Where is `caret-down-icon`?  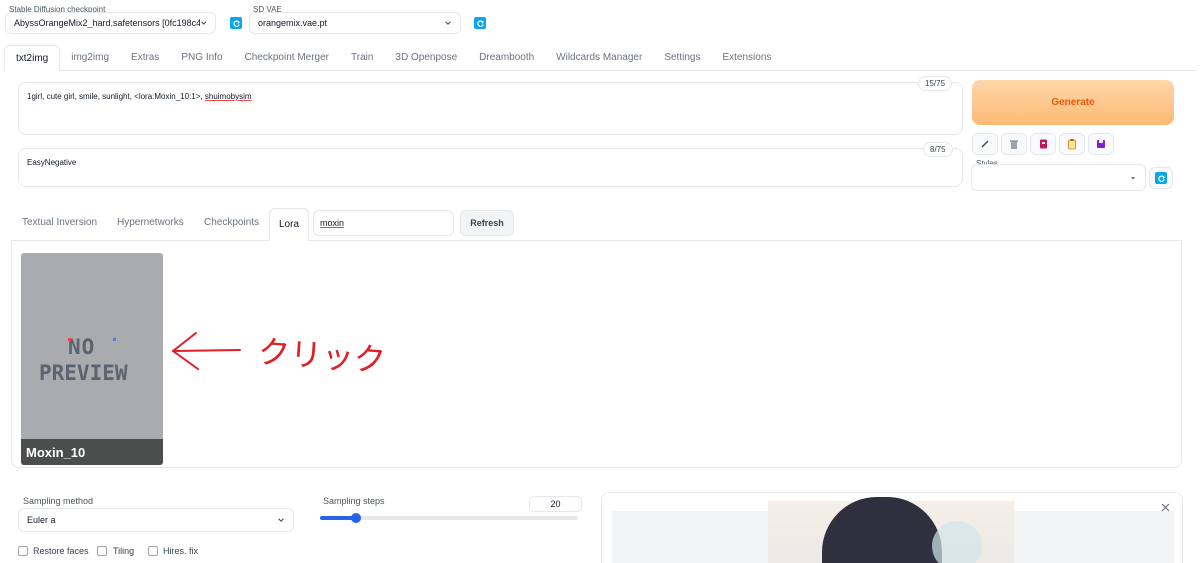 caret-down-icon is located at coordinates (1133, 177).